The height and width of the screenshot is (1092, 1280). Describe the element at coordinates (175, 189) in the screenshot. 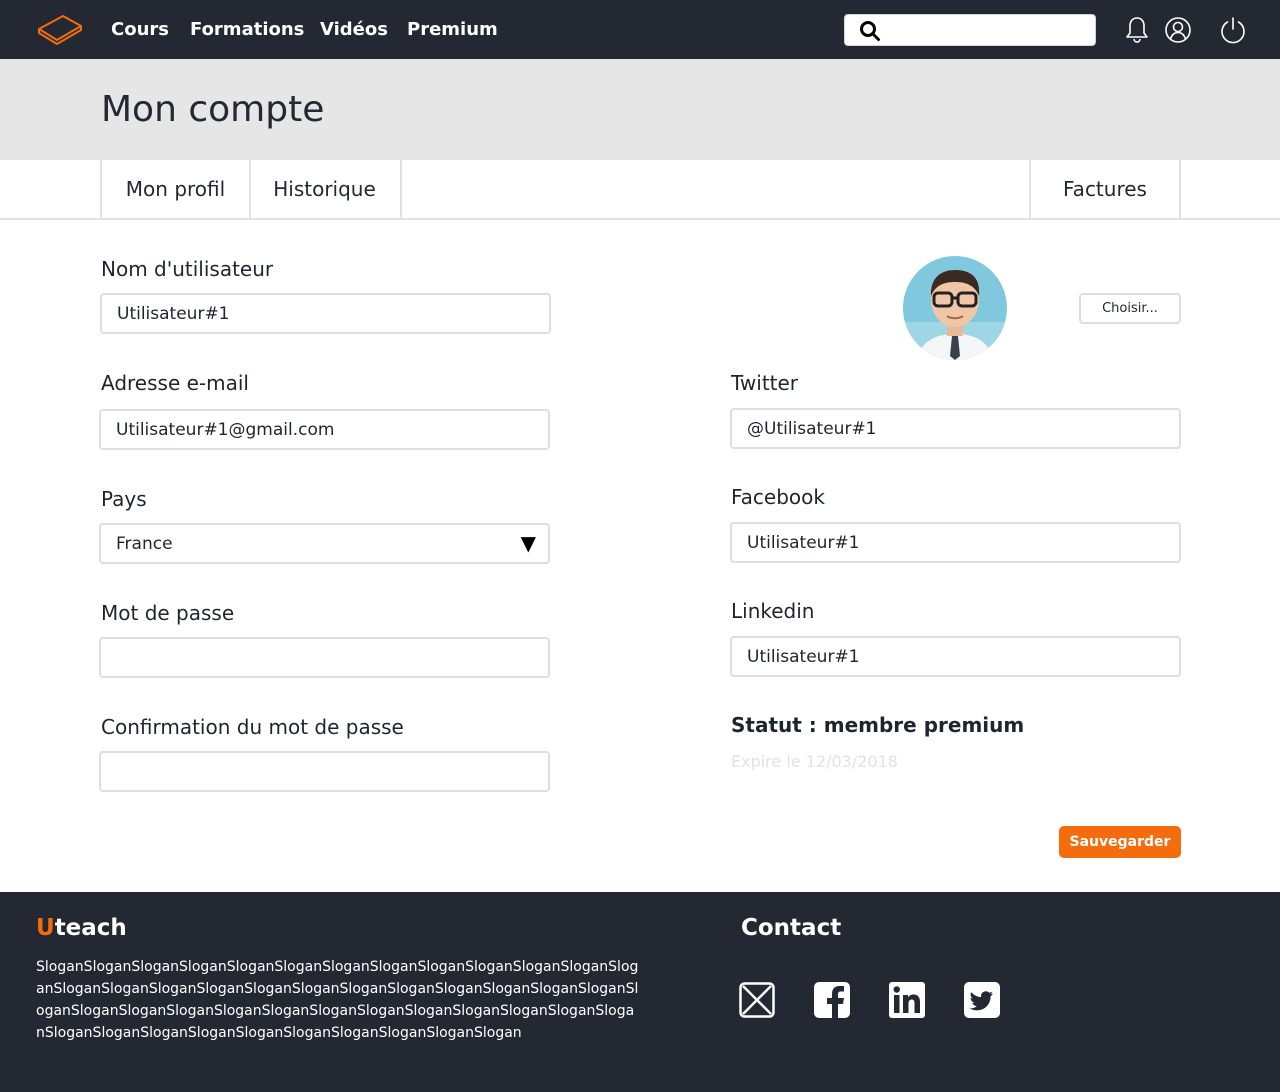

I see `tab-mon-profil: Mon profil` at that location.